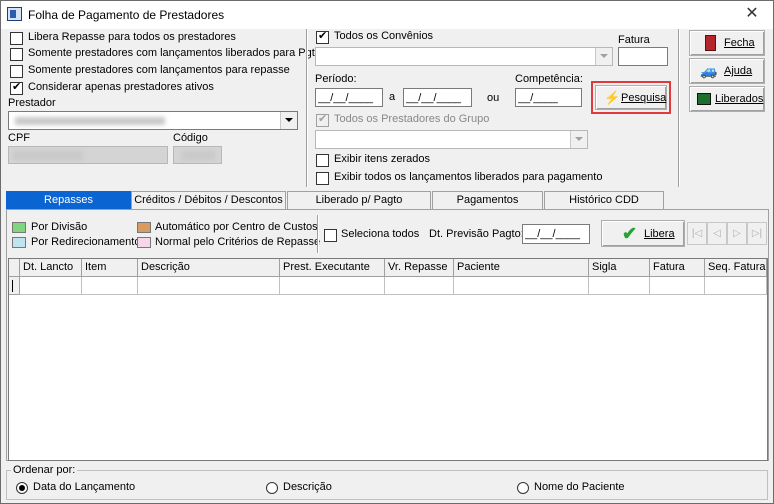 The width and height of the screenshot is (774, 504). I want to click on competencia-field, so click(548, 97).